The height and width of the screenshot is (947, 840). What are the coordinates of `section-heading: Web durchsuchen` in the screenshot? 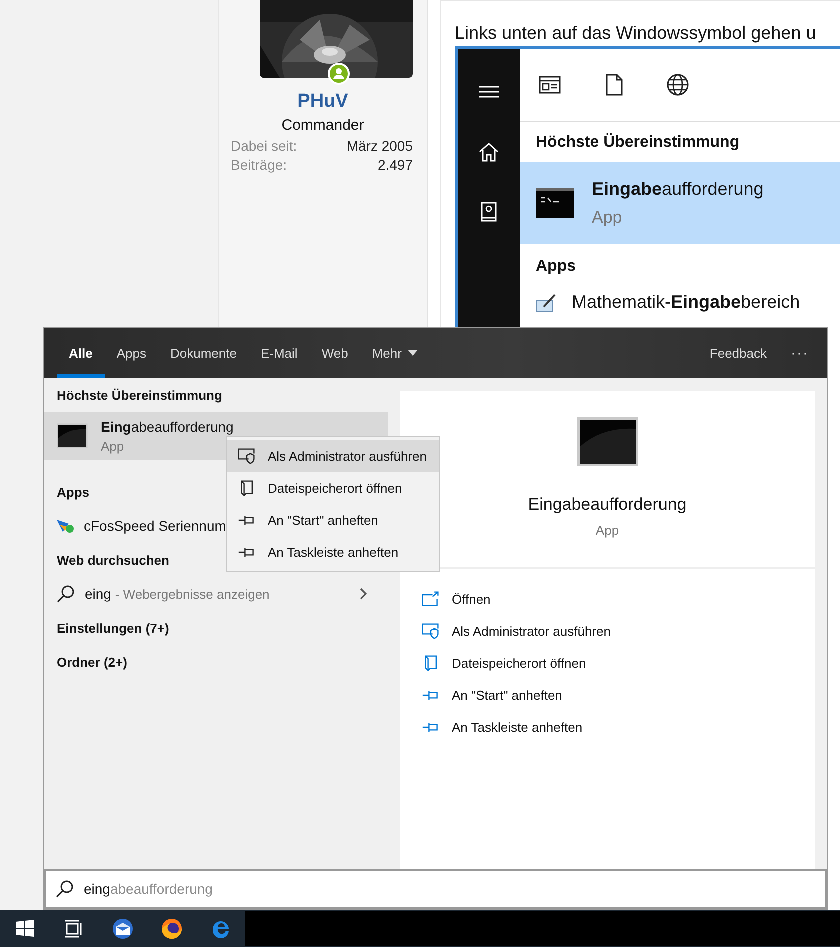 It's located at (113, 560).